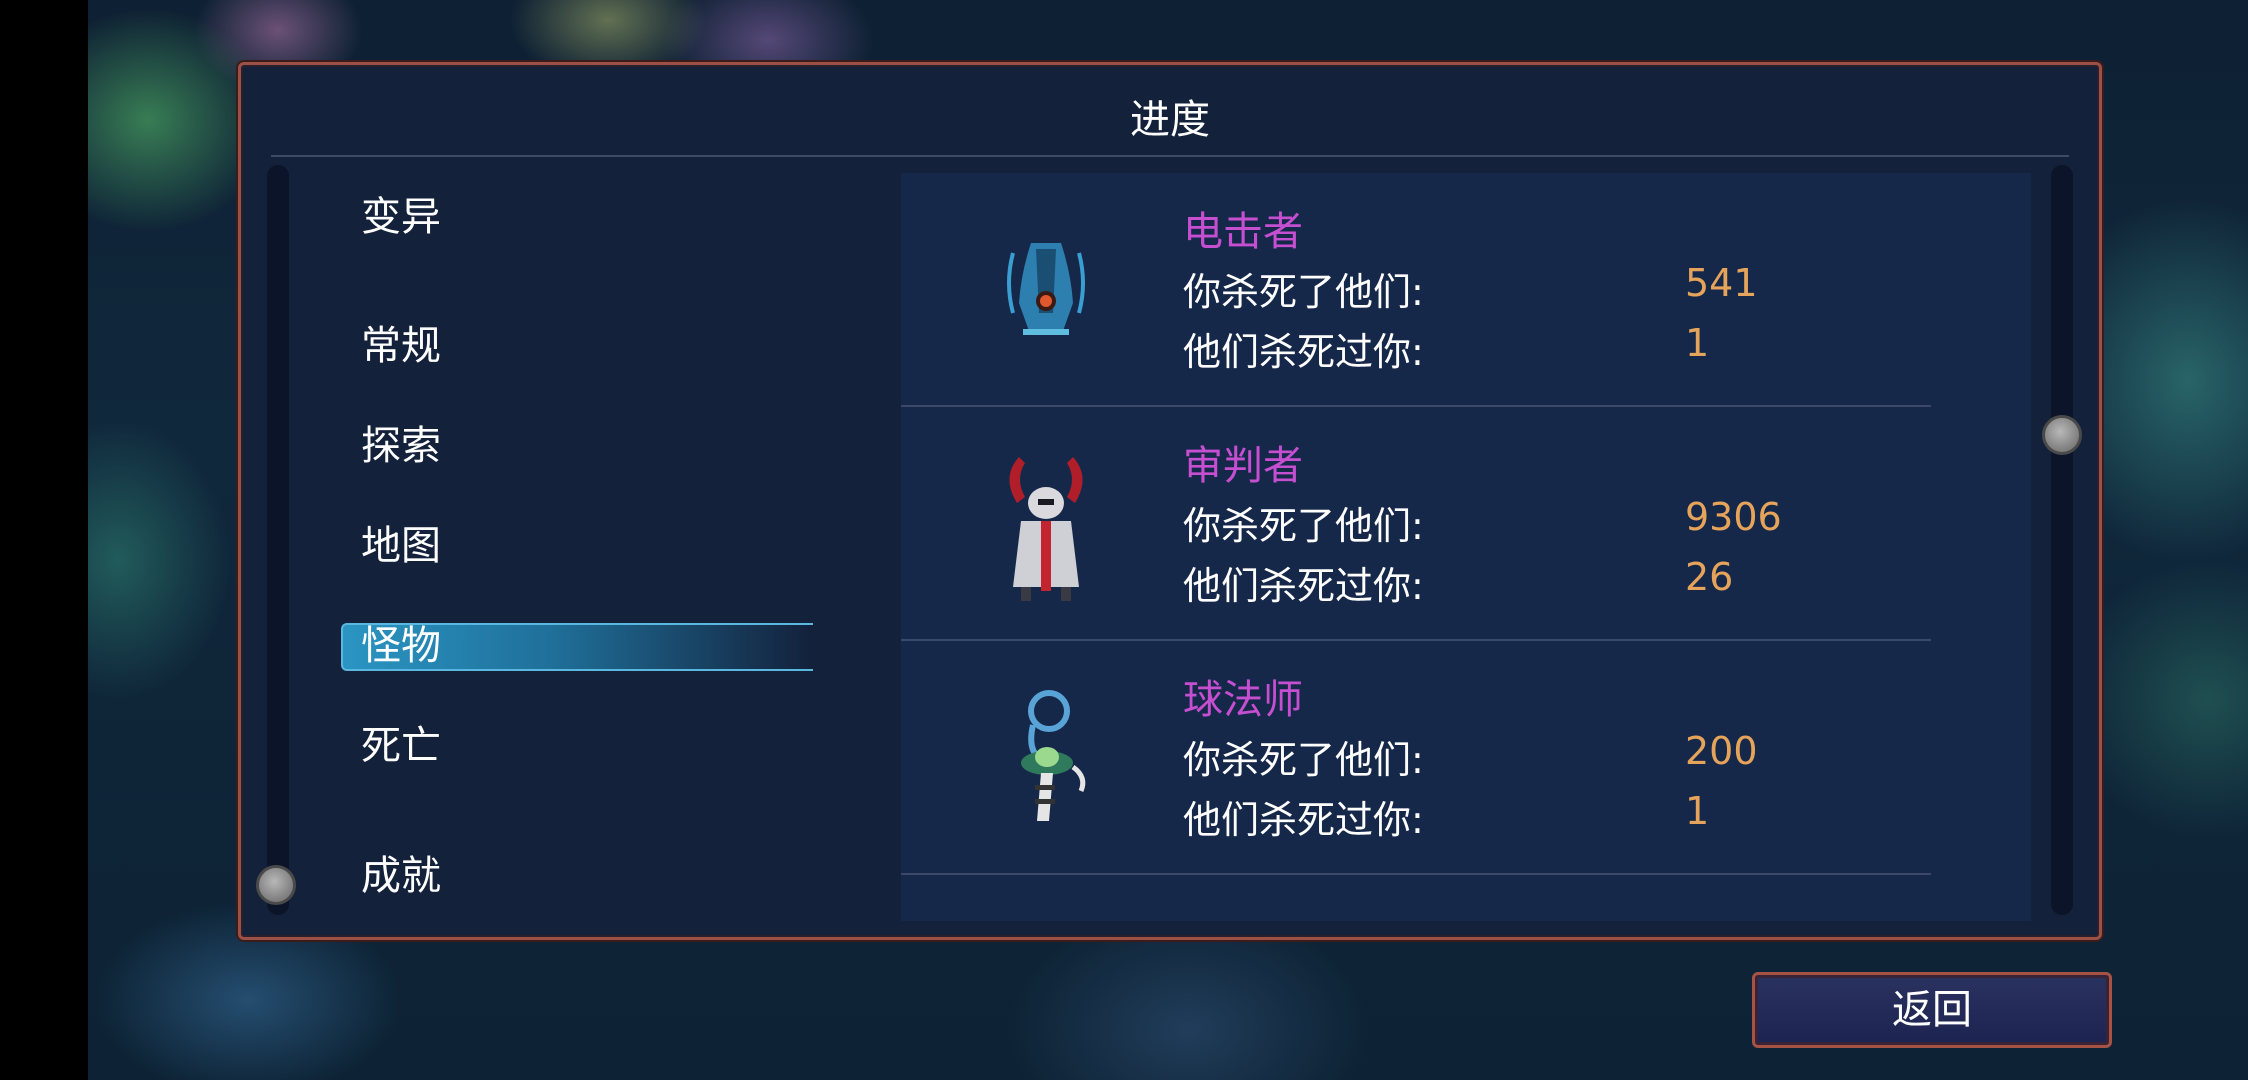 This screenshot has width=2248, height=1080. I want to click on menu-scrollbar, so click(278, 540).